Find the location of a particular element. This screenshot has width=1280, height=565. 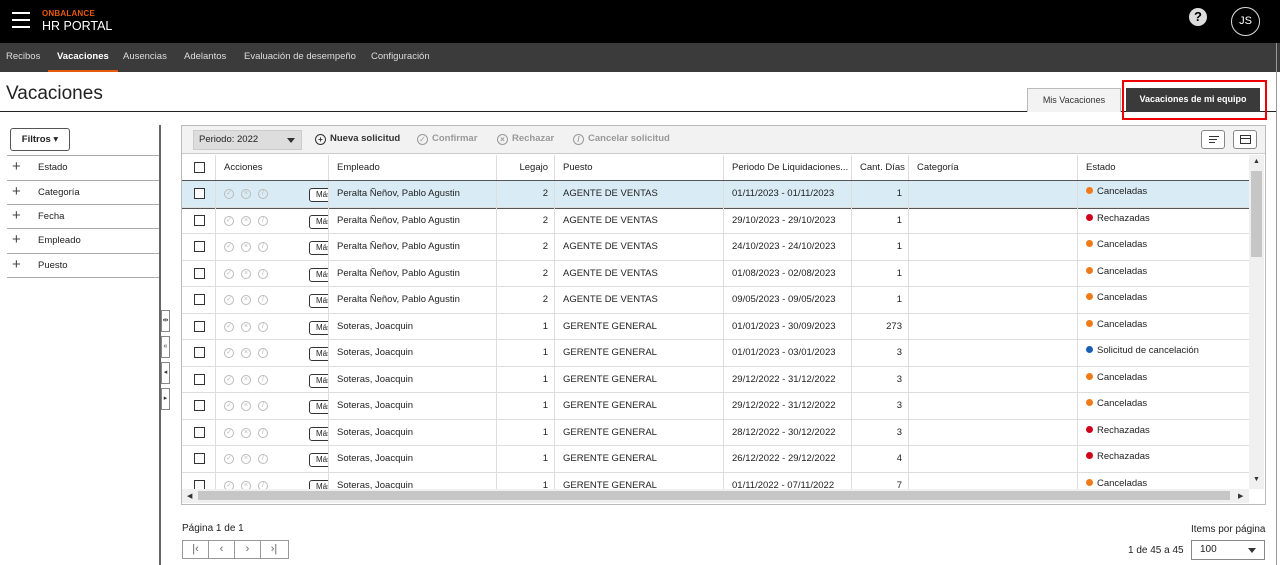

filter-puesto: + Puesto is located at coordinates (83, 265).